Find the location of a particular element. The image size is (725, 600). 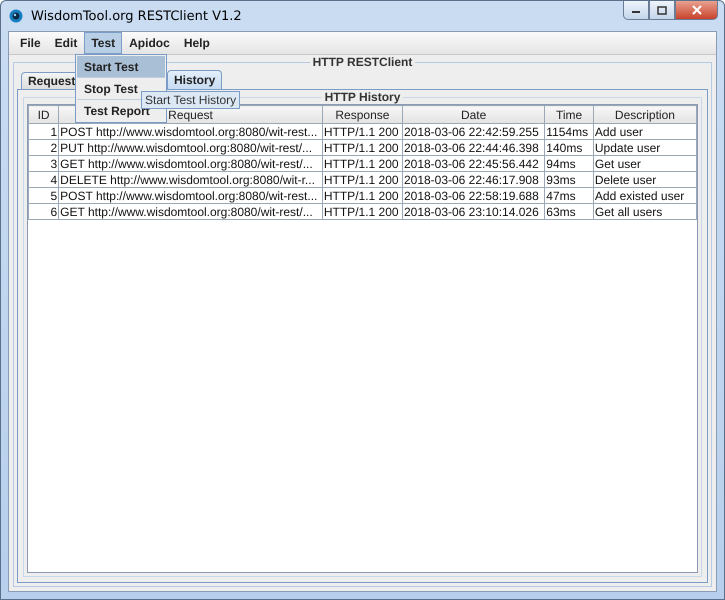

table-cell: Delete user is located at coordinates (644, 180).